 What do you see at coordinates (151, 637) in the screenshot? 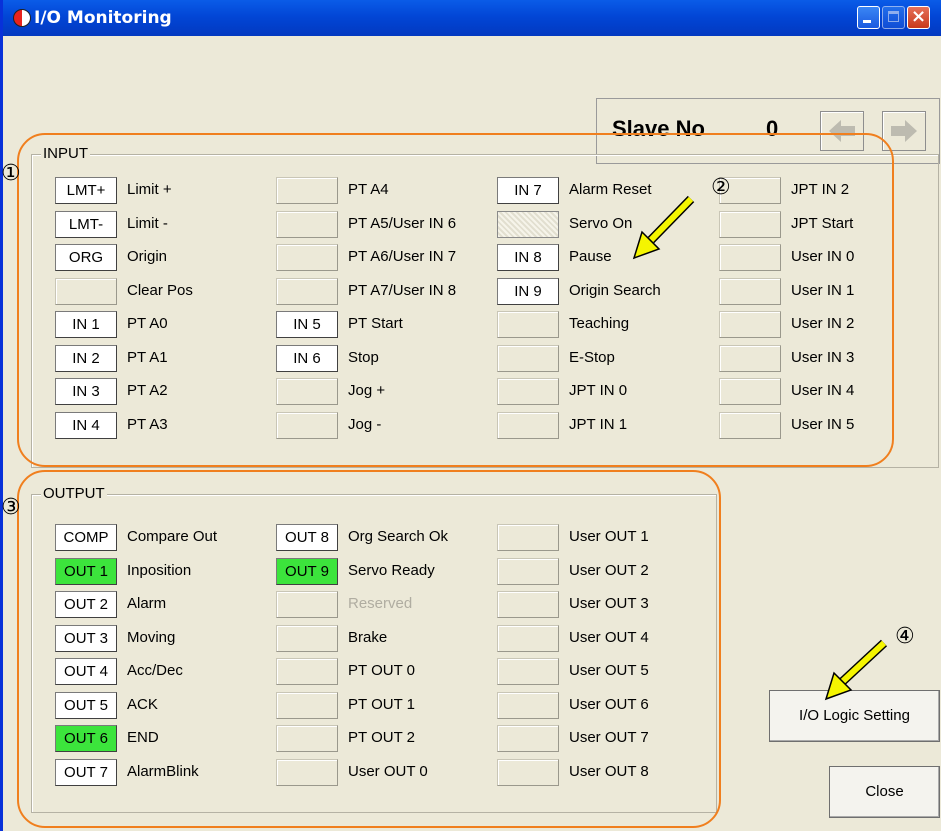
I see `indicator-label: Moving` at bounding box center [151, 637].